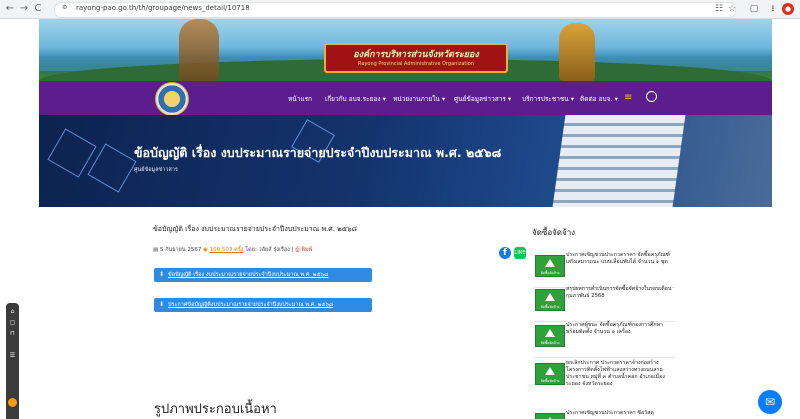  What do you see at coordinates (520, 253) in the screenshot?
I see `line-share-icon: LINE` at bounding box center [520, 253].